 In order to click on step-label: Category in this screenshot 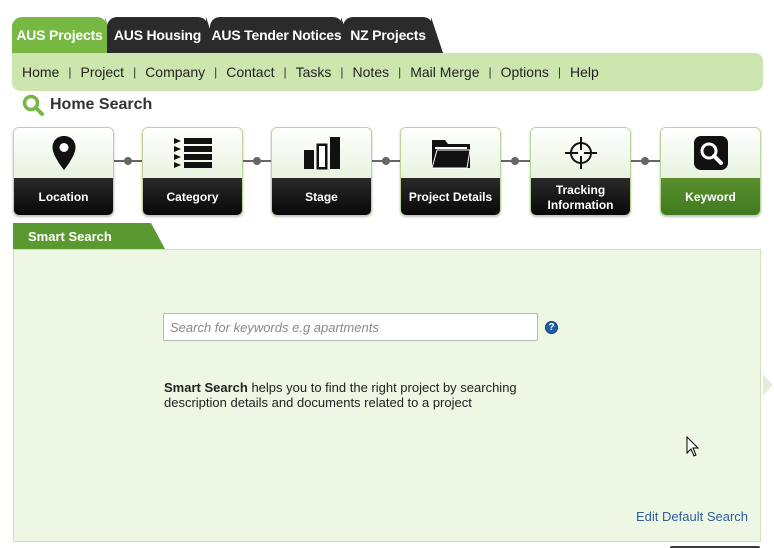, I will do `click(192, 196)`.